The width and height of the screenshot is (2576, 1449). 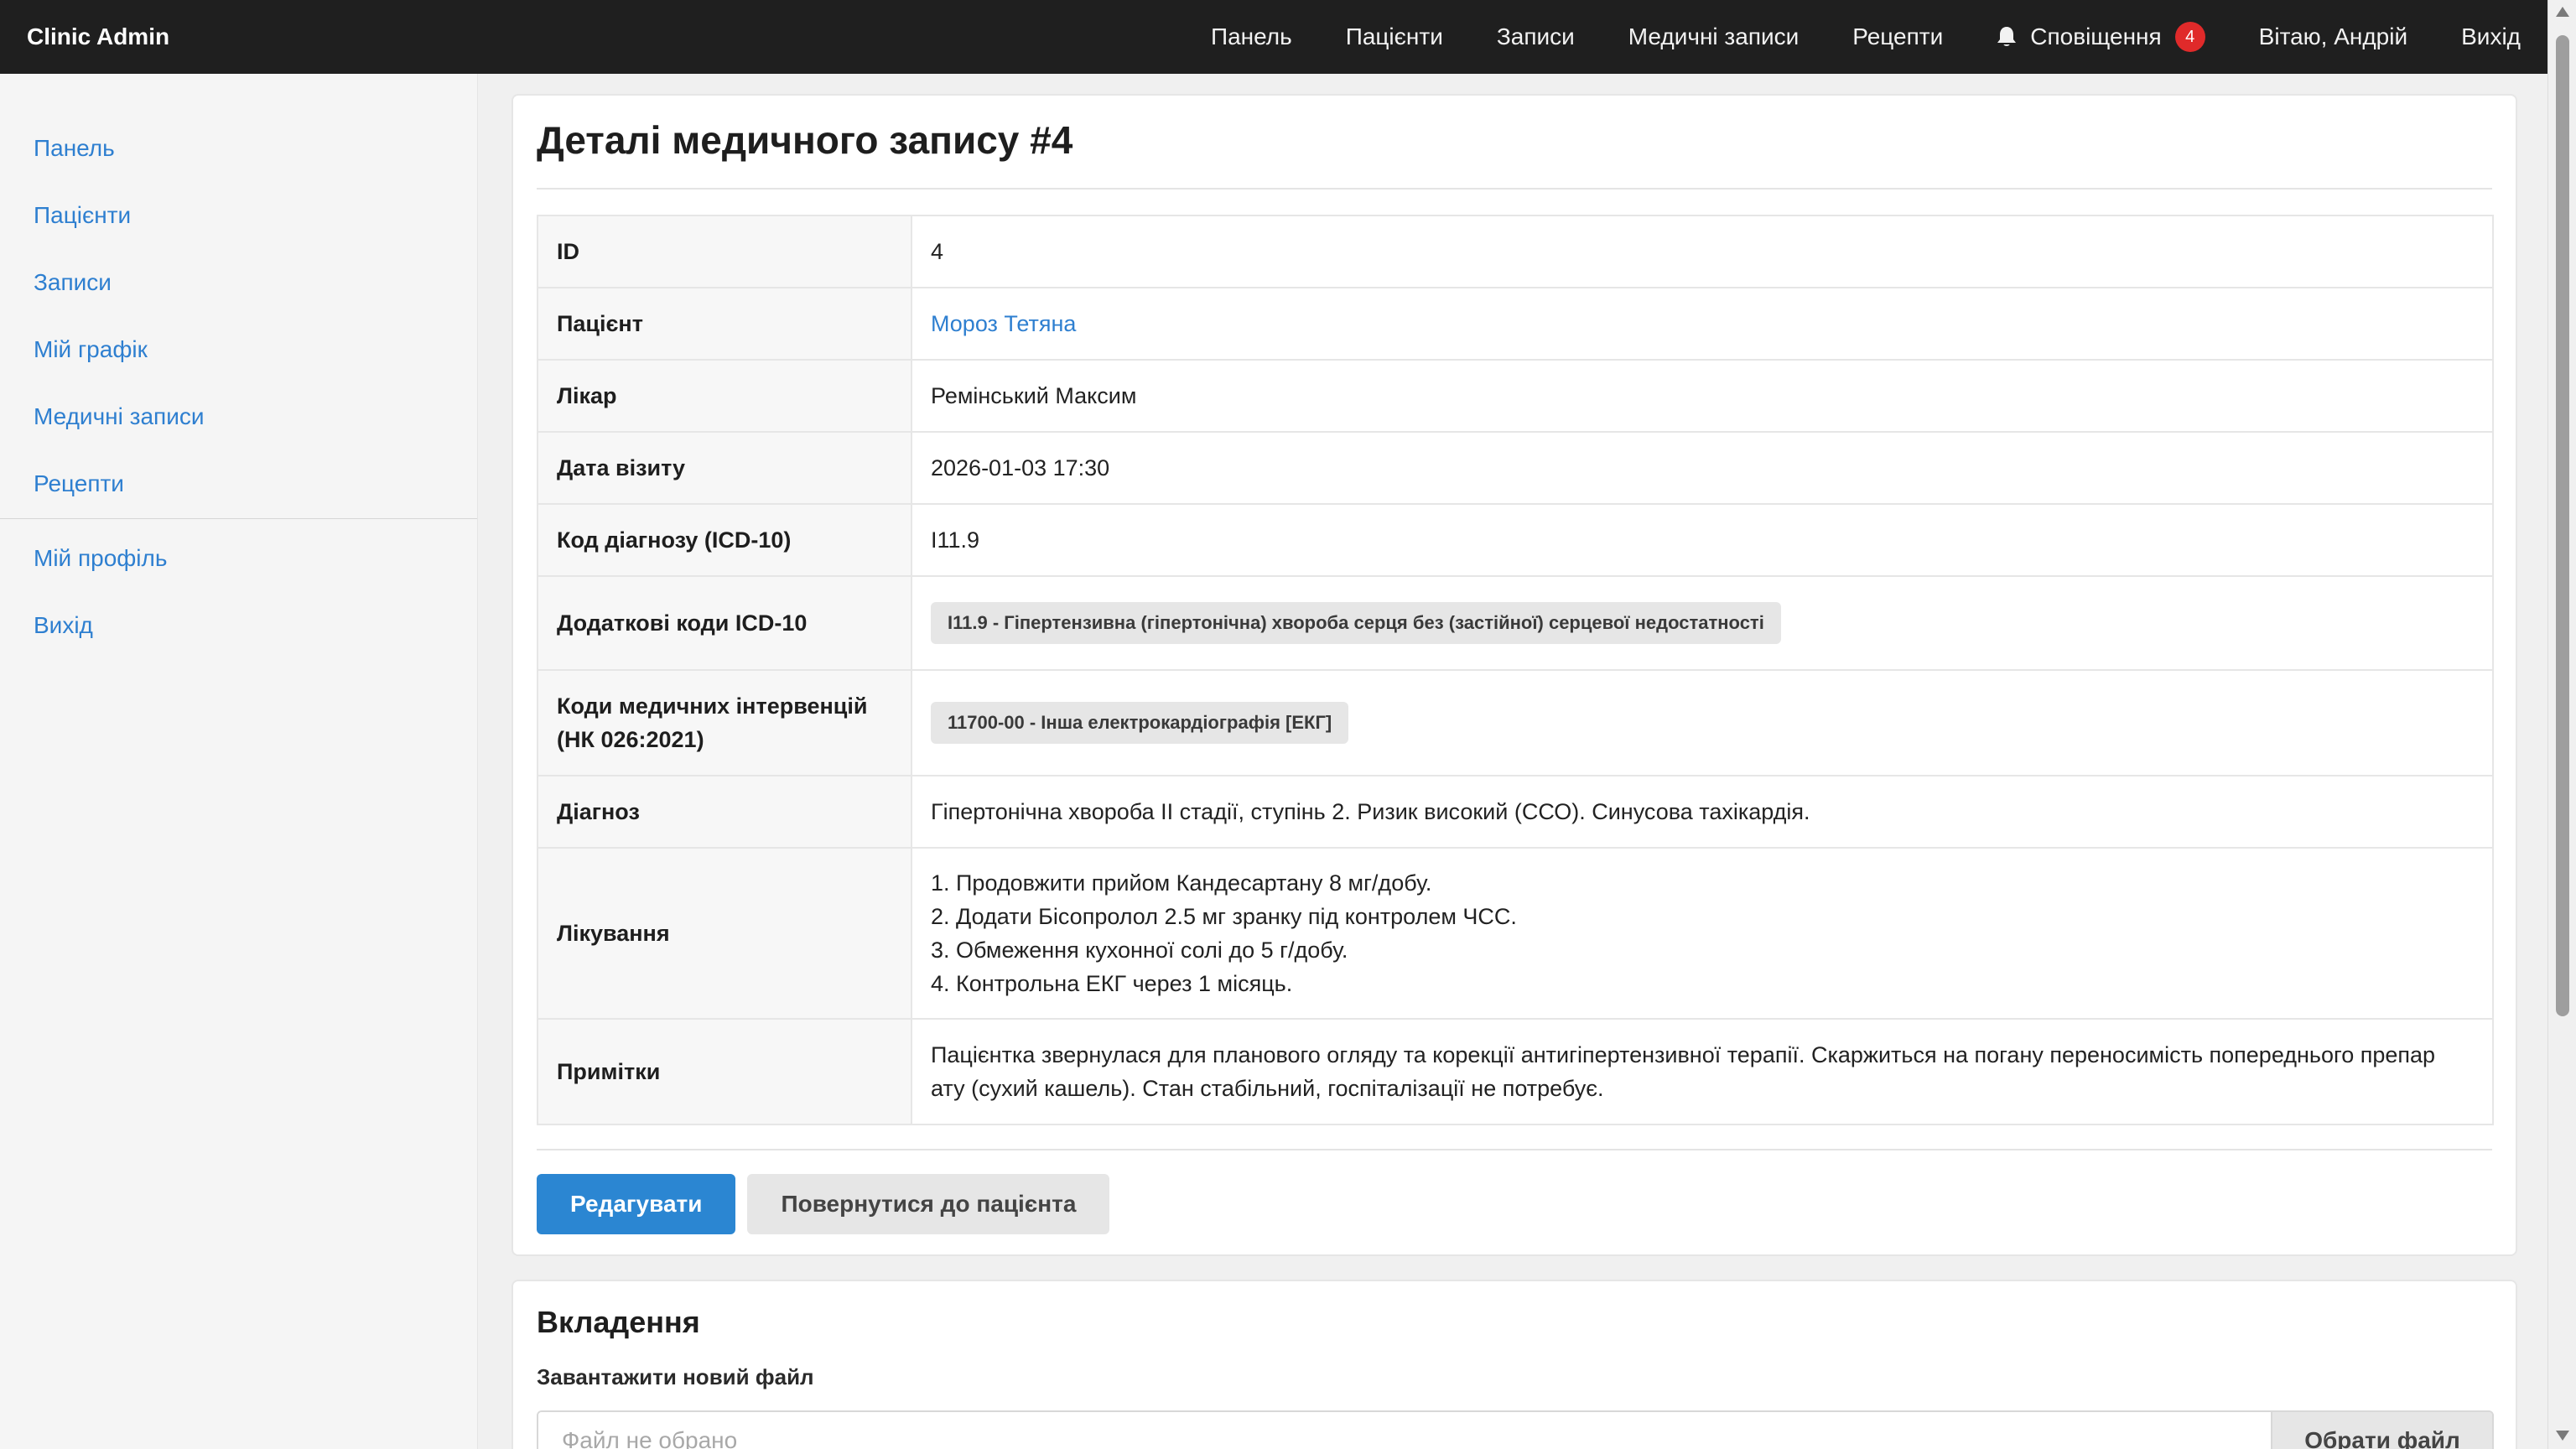 I want to click on notifications-count-badge: 4, so click(x=2189, y=37).